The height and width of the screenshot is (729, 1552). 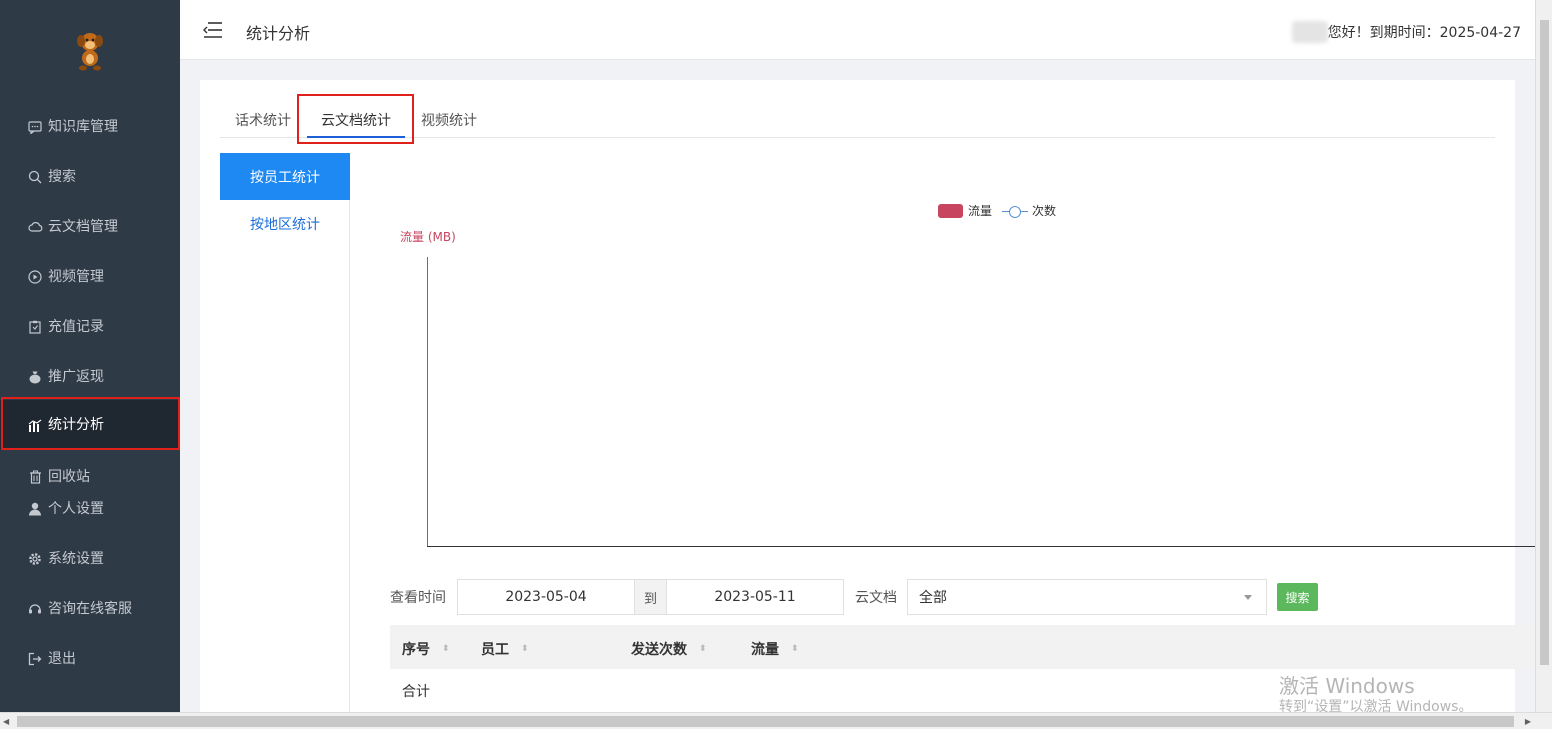 What do you see at coordinates (1044, 210) in the screenshot?
I see `legend-label-count: 次数` at bounding box center [1044, 210].